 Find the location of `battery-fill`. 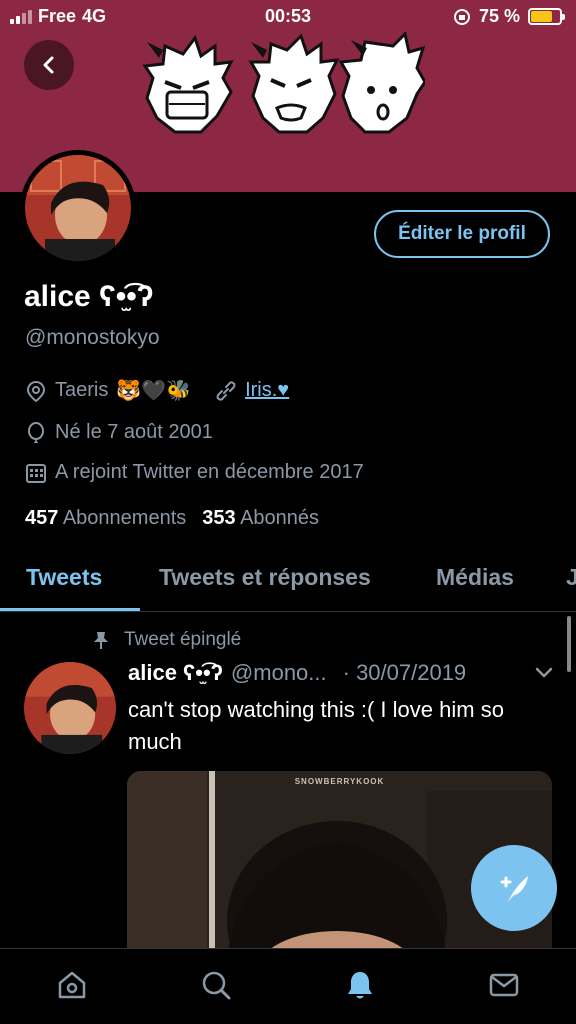

battery-fill is located at coordinates (541, 16).